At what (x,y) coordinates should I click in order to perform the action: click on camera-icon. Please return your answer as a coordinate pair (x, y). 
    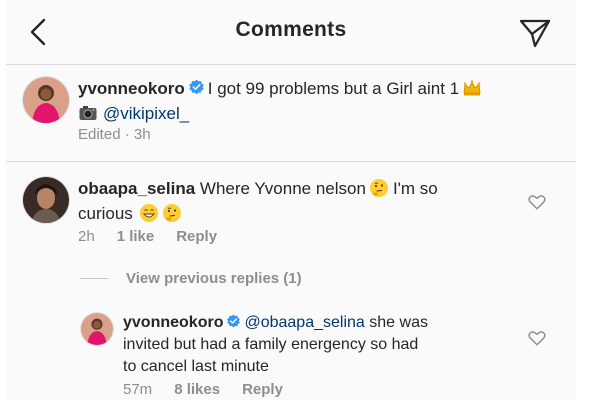
    Looking at the image, I should click on (88, 113).